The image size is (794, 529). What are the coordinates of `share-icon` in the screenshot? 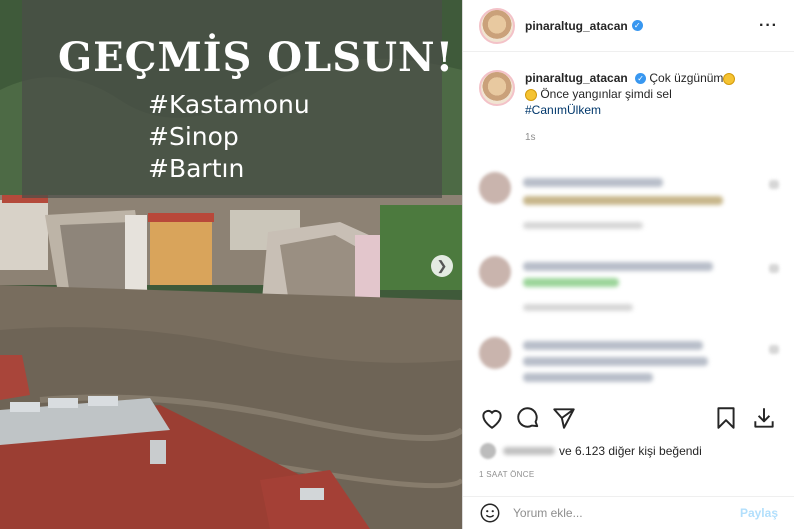 It's located at (564, 418).